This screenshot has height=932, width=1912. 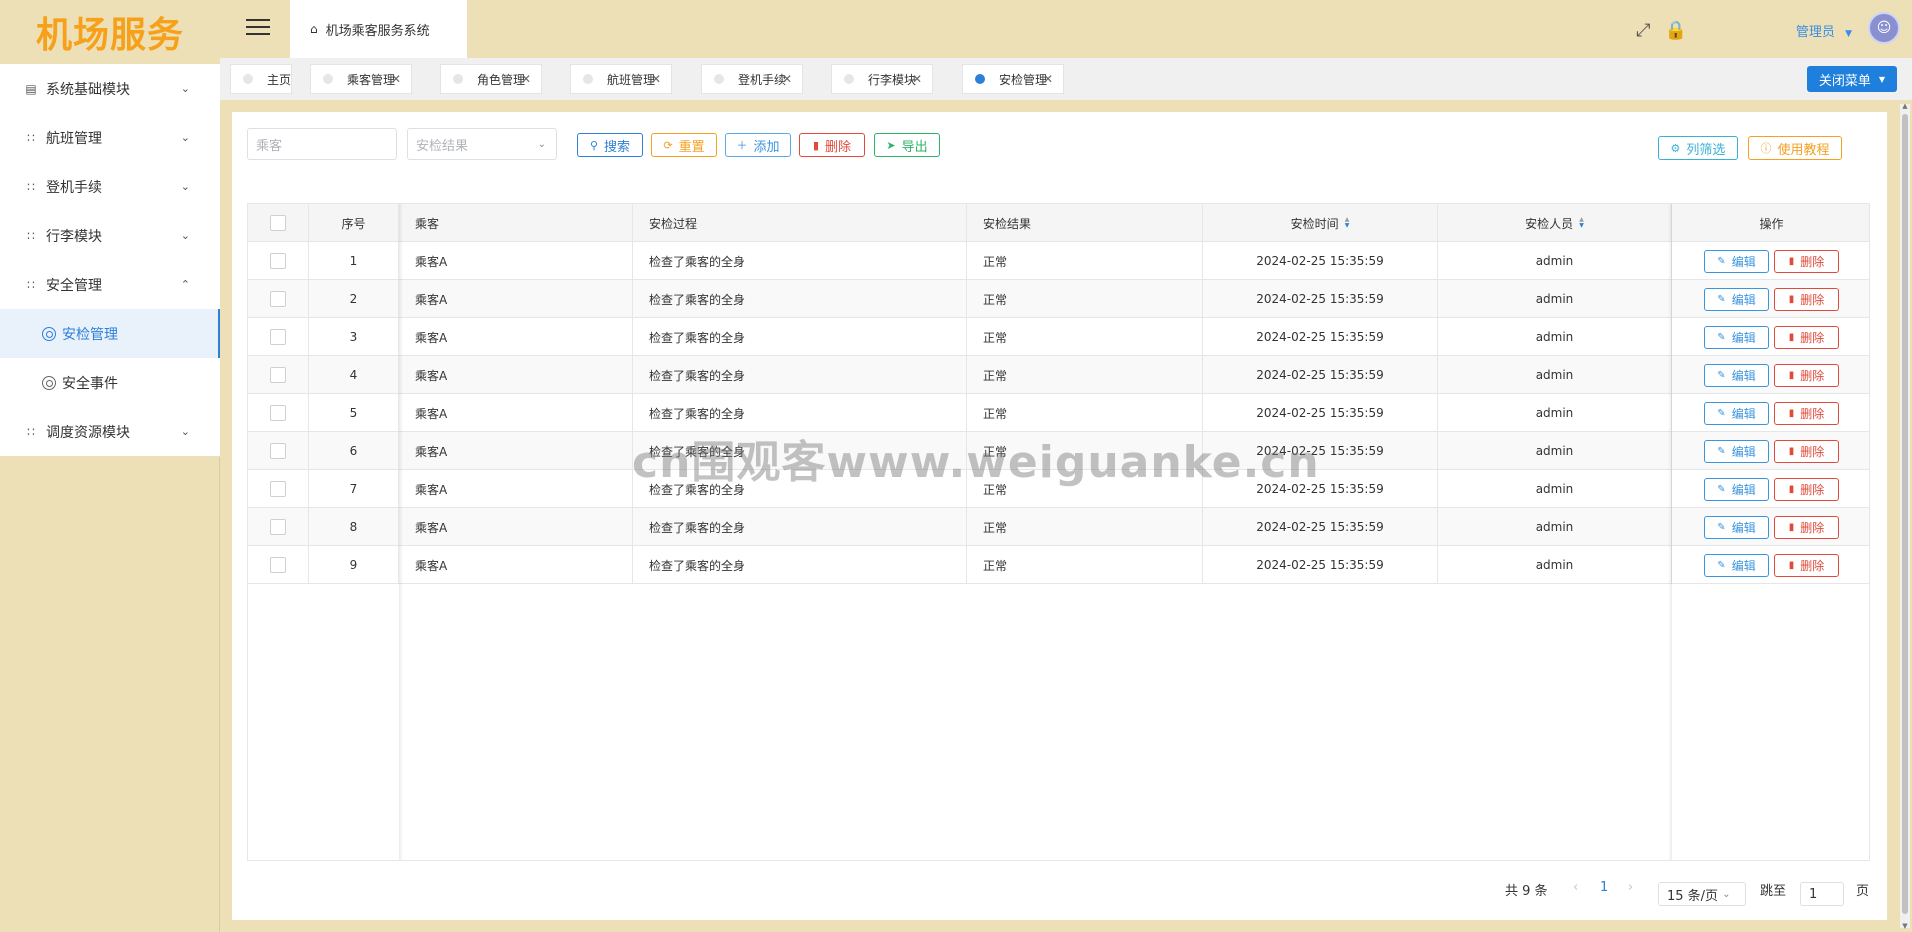 What do you see at coordinates (621, 79) in the screenshot?
I see `tab-flight: 航班管理 ✕` at bounding box center [621, 79].